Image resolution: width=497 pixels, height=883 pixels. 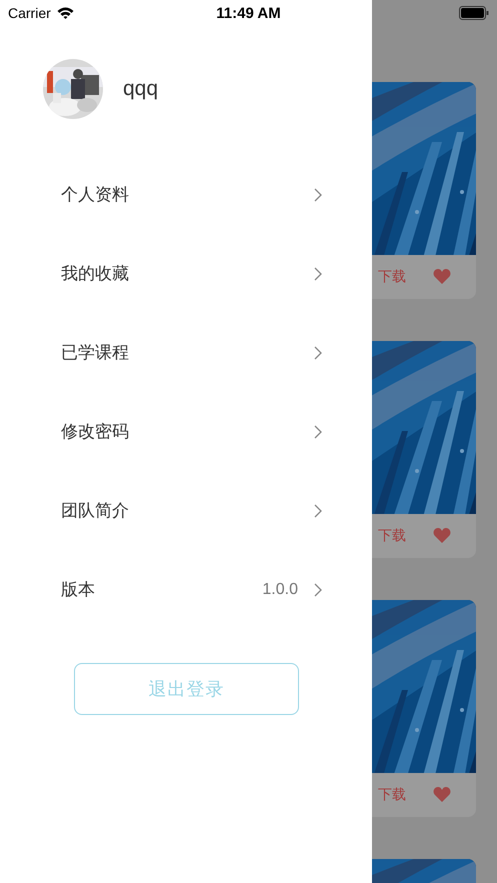 What do you see at coordinates (186, 510) in the screenshot?
I see `menu-item: 团队简介` at bounding box center [186, 510].